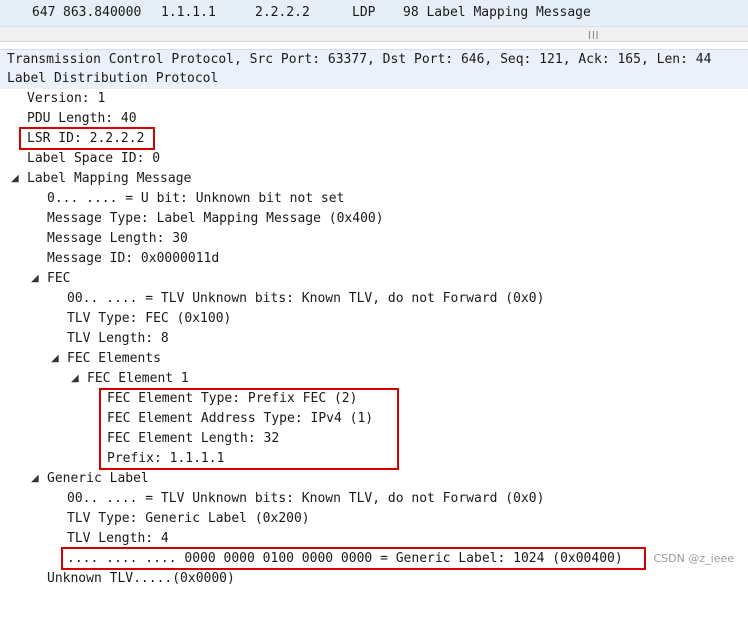 This screenshot has width=748, height=629. Describe the element at coordinates (109, 178) in the screenshot. I see `tree-row-label: Label Mapping Message` at that location.